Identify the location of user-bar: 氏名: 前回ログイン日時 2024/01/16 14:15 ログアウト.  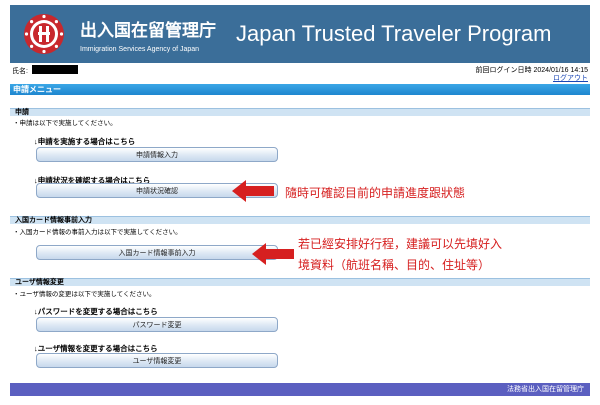
(300, 73).